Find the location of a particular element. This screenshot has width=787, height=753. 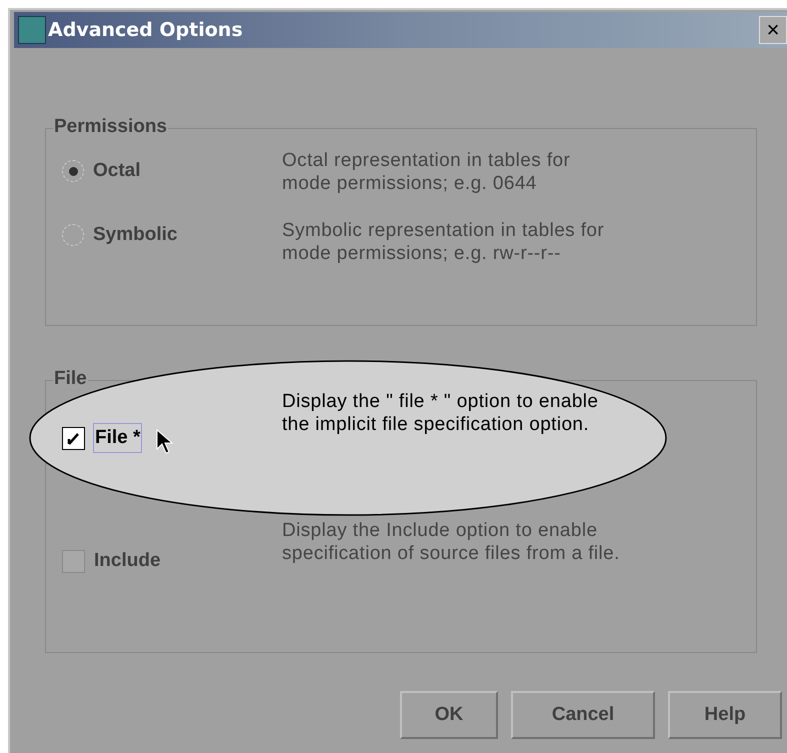

option-label: Symbolic is located at coordinates (135, 235).